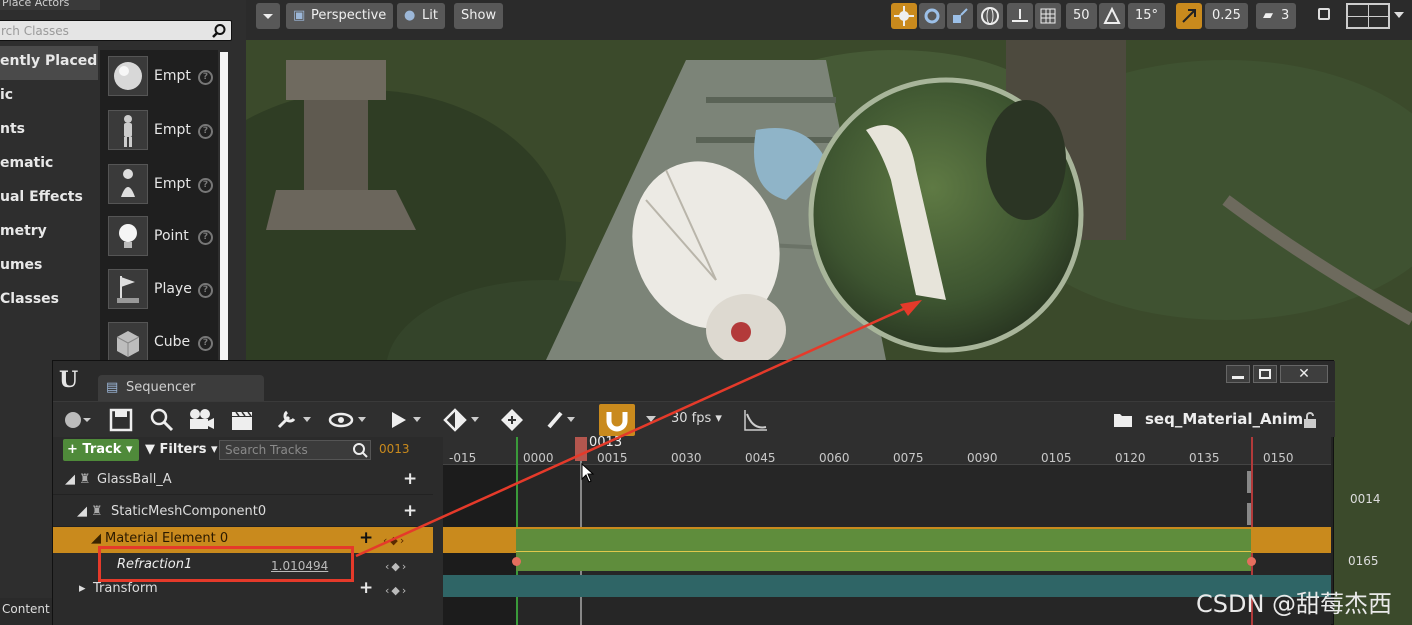  I want to click on keyframe-start, so click(516, 561).